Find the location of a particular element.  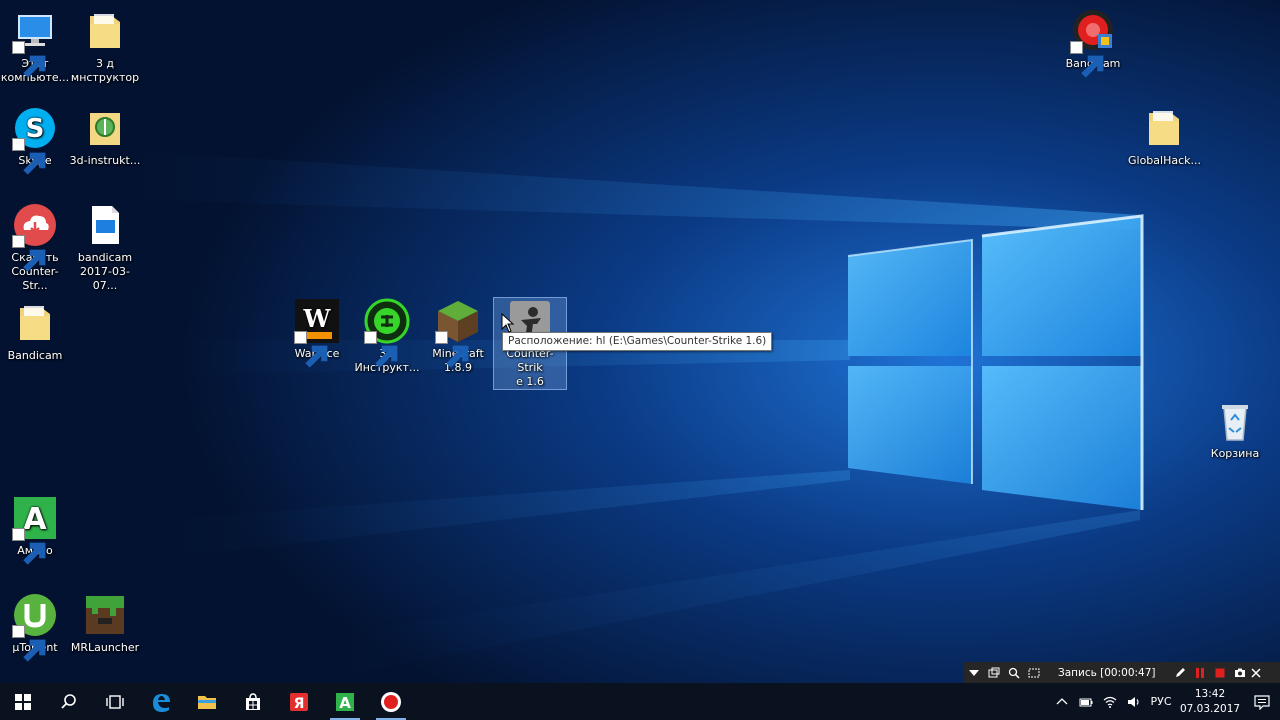

warface-icon: W is located at coordinates (317, 333).